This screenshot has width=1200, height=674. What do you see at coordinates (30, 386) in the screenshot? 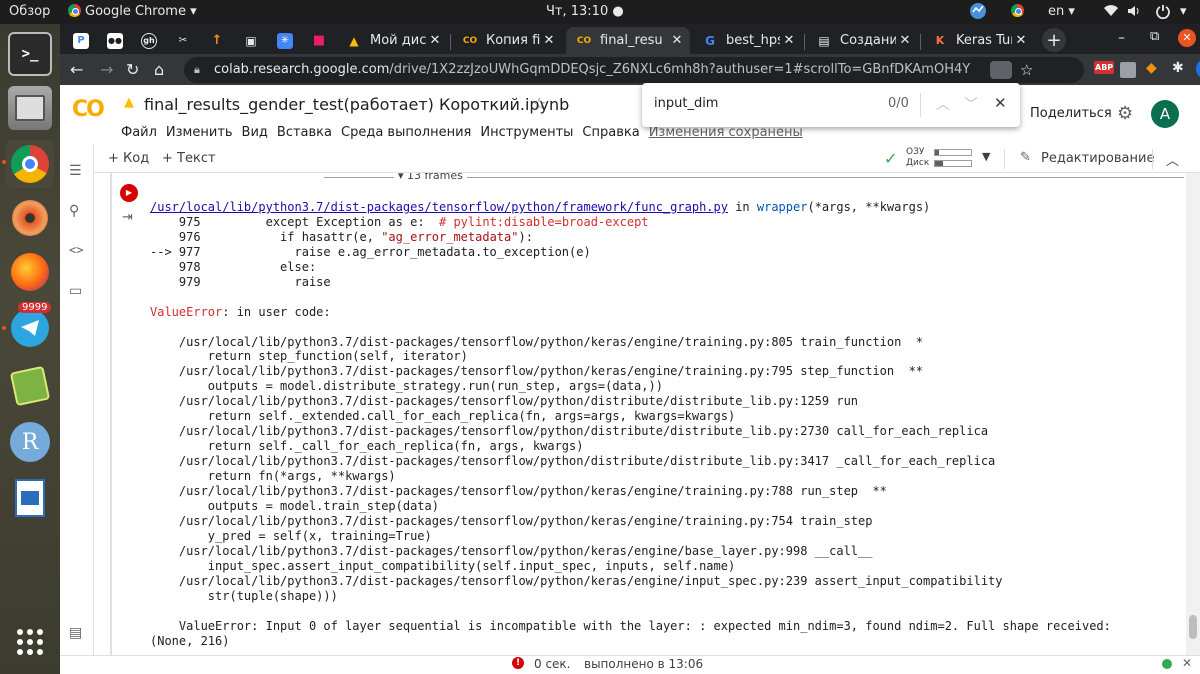
I see `text-editor-icon` at bounding box center [30, 386].